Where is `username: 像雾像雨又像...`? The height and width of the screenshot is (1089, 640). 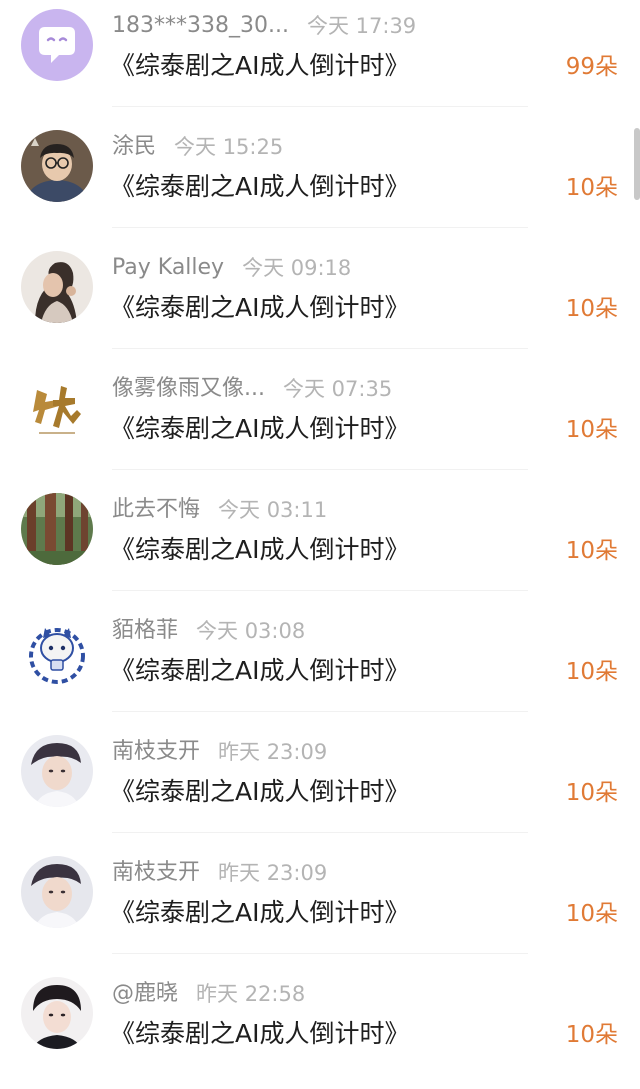 username: 像雾像雨又像... is located at coordinates (188, 389).